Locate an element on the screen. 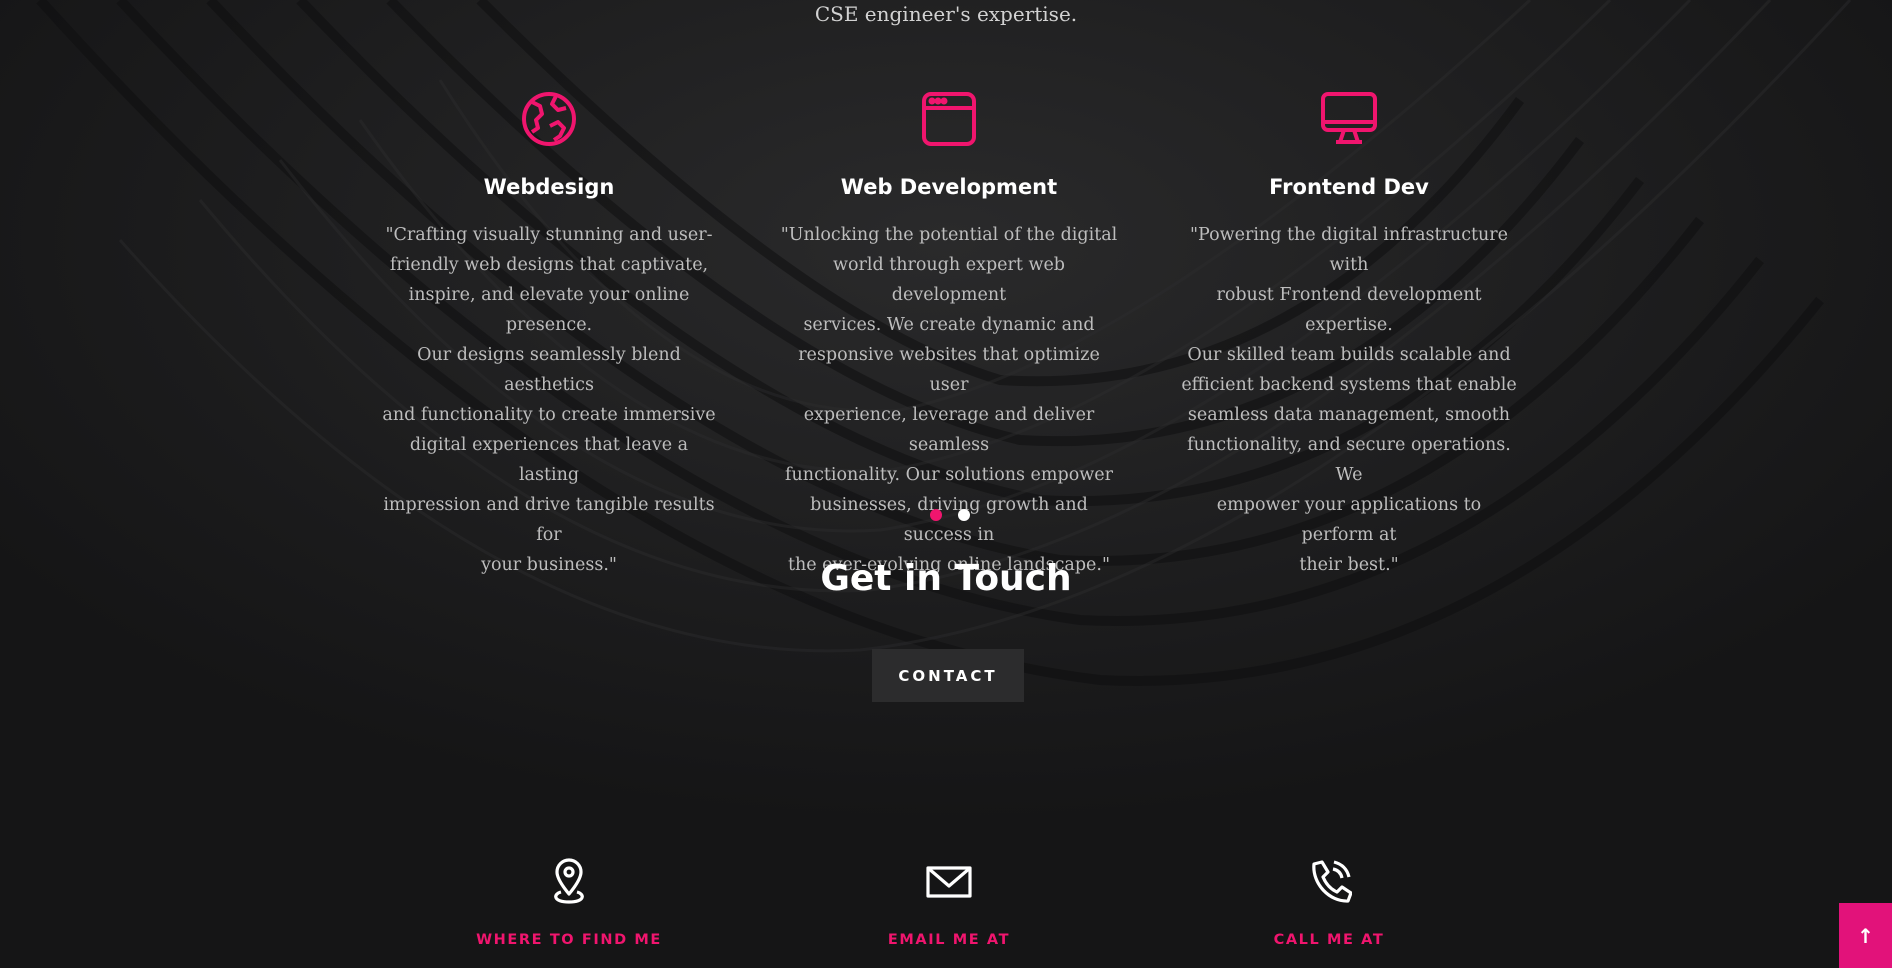 The width and height of the screenshot is (1892, 968). get-in-touch-heading: Get in Touch is located at coordinates (946, 578).